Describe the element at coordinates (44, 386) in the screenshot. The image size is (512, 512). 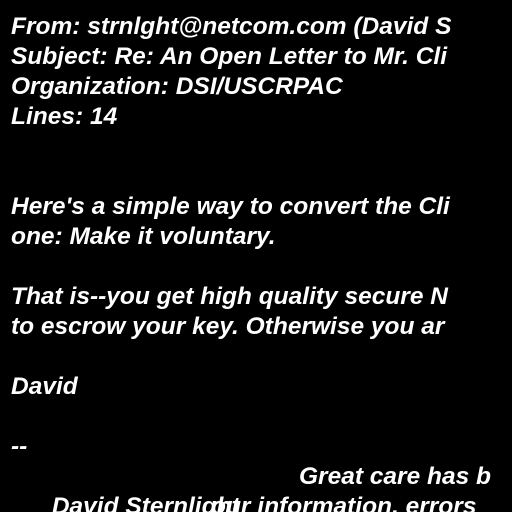
I see `signoff: David` at that location.